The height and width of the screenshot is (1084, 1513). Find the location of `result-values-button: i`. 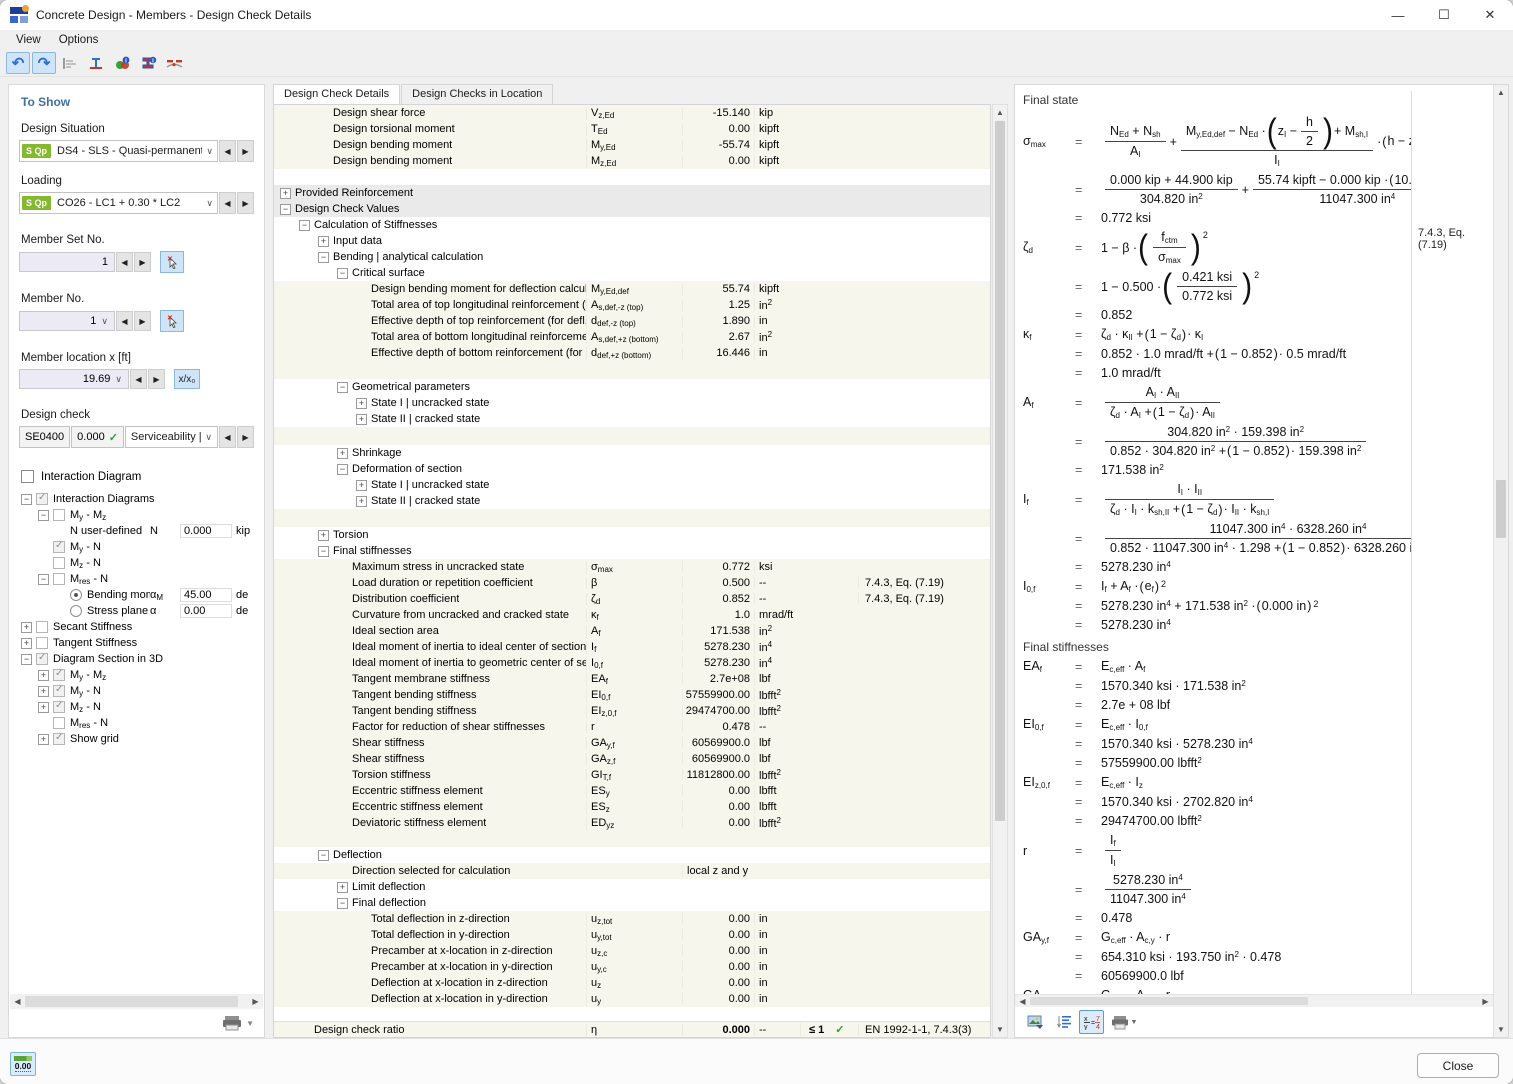

result-values-button: i is located at coordinates (122, 63).